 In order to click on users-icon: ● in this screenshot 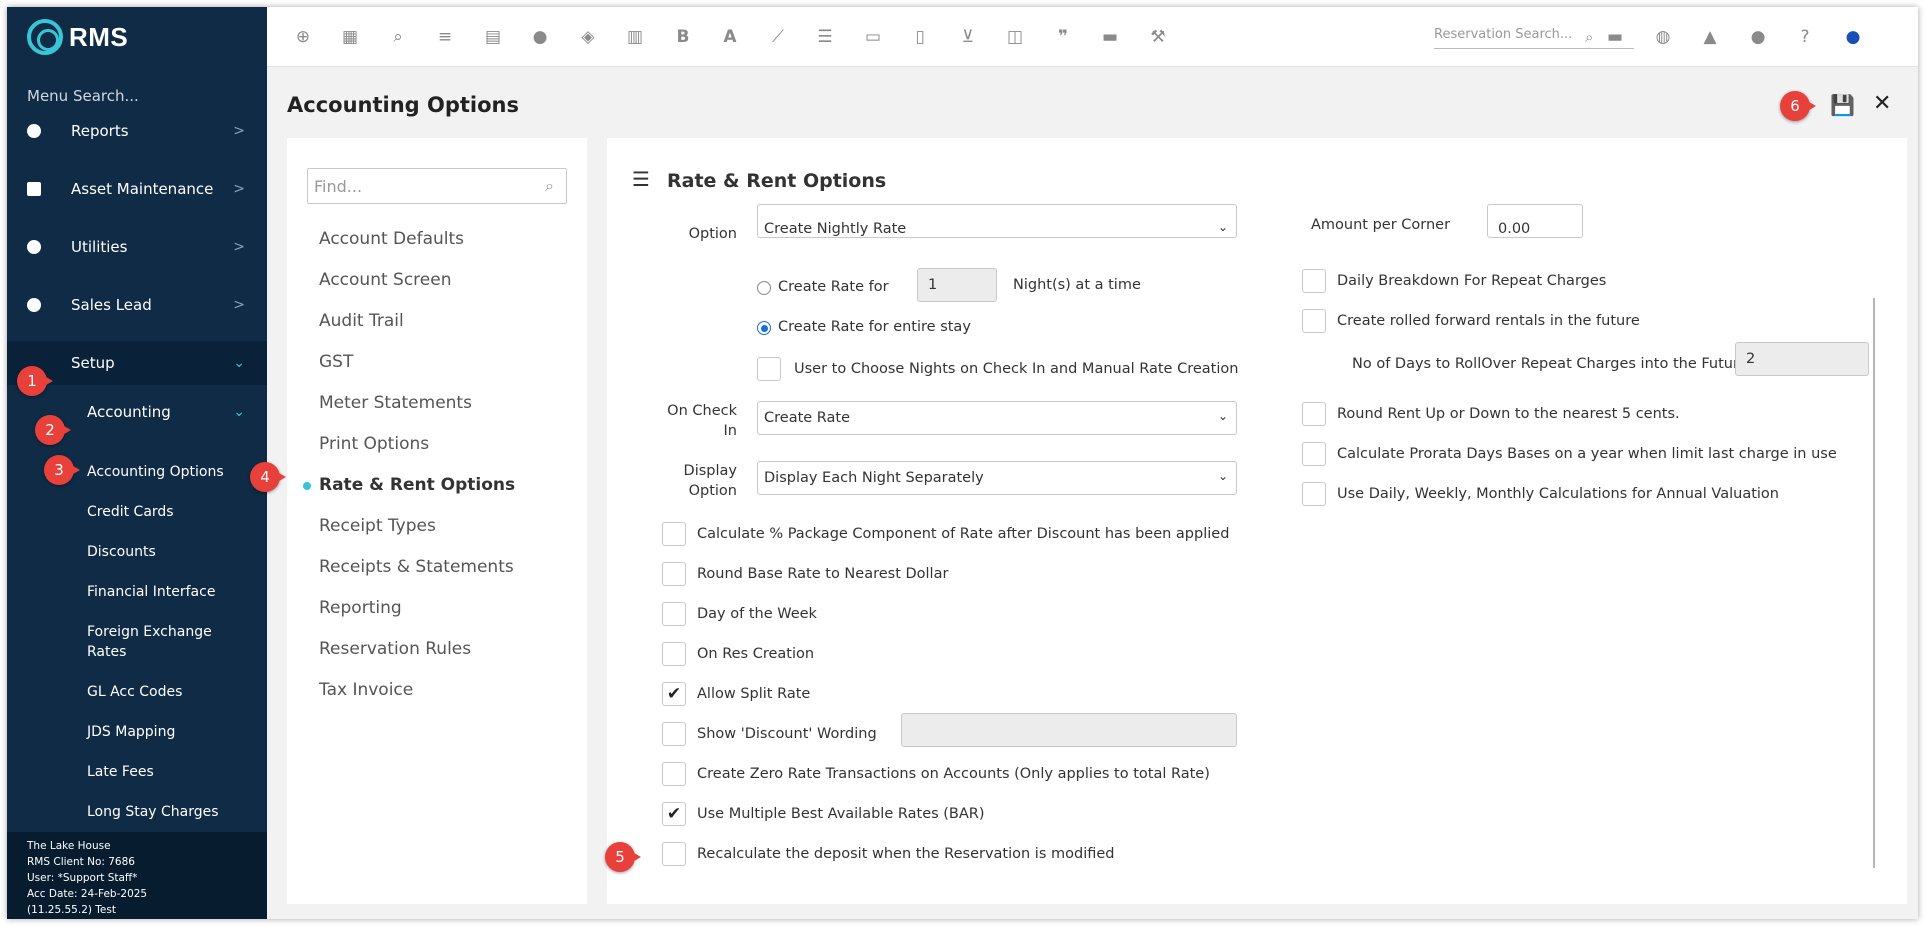, I will do `click(540, 37)`.